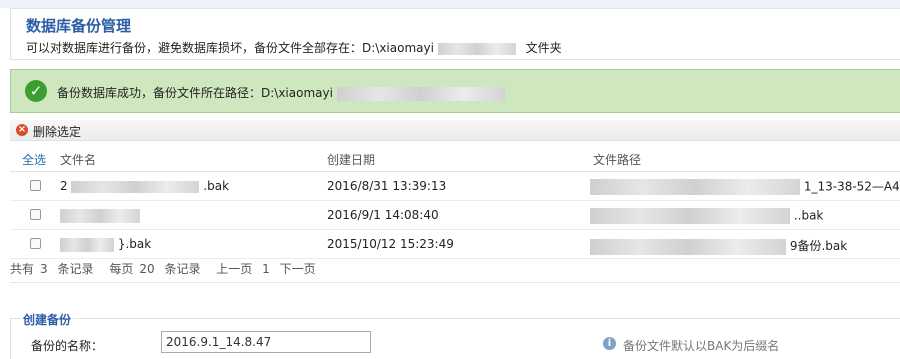 The image size is (900, 359). What do you see at coordinates (55, 269) in the screenshot?
I see `total-count: 共有 3 条记录` at bounding box center [55, 269].